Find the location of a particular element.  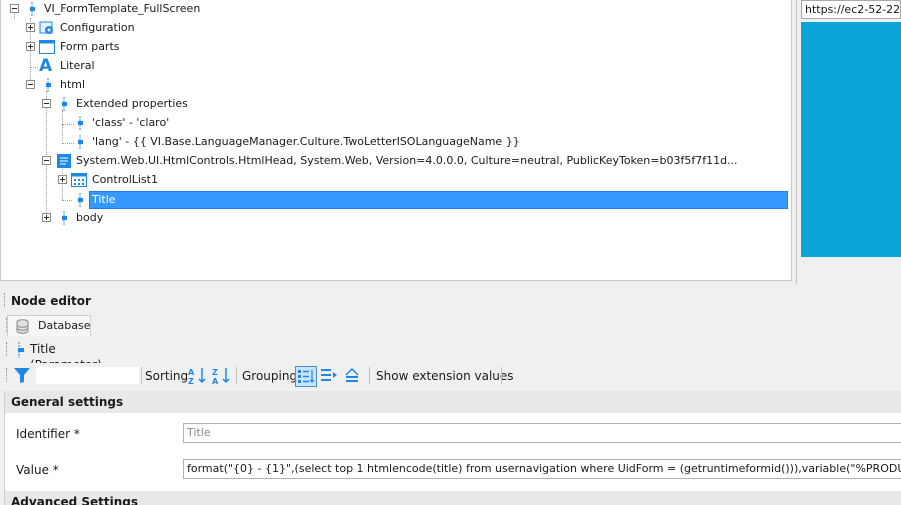

general-settings-header: General settings is located at coordinates (453, 402).